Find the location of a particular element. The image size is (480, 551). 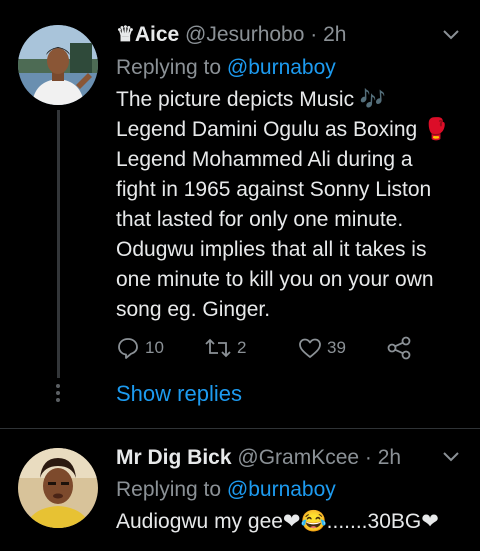

tweet-header: Mr Dig Bick @GramKcee · 2h is located at coordinates (258, 458).